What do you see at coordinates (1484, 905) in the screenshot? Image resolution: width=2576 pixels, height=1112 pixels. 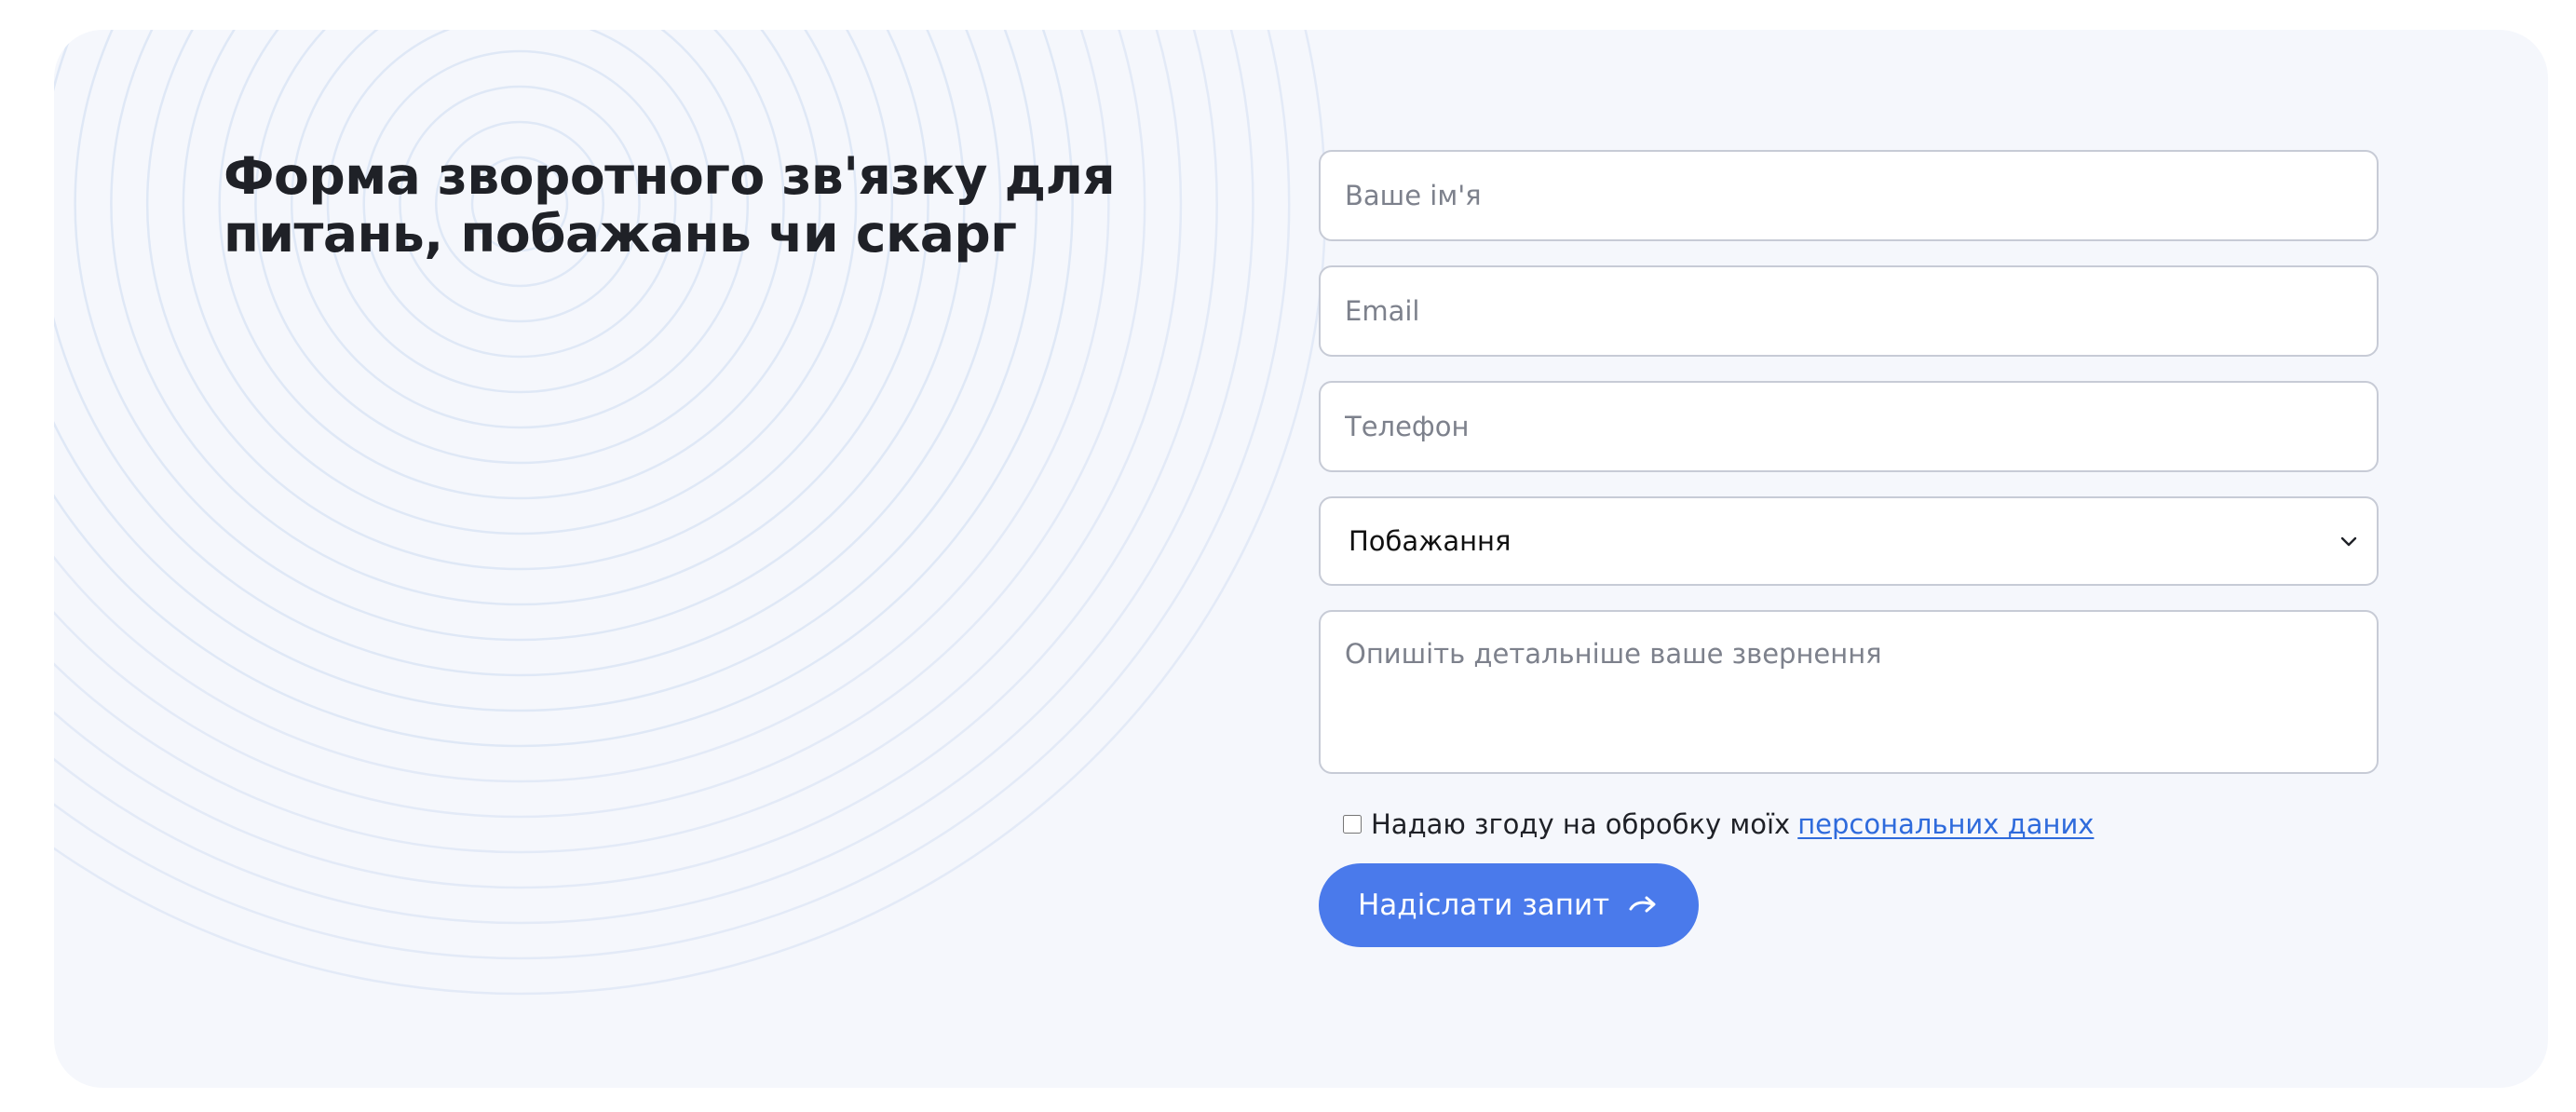 I see `submit-button-label: Надіслати запит` at bounding box center [1484, 905].